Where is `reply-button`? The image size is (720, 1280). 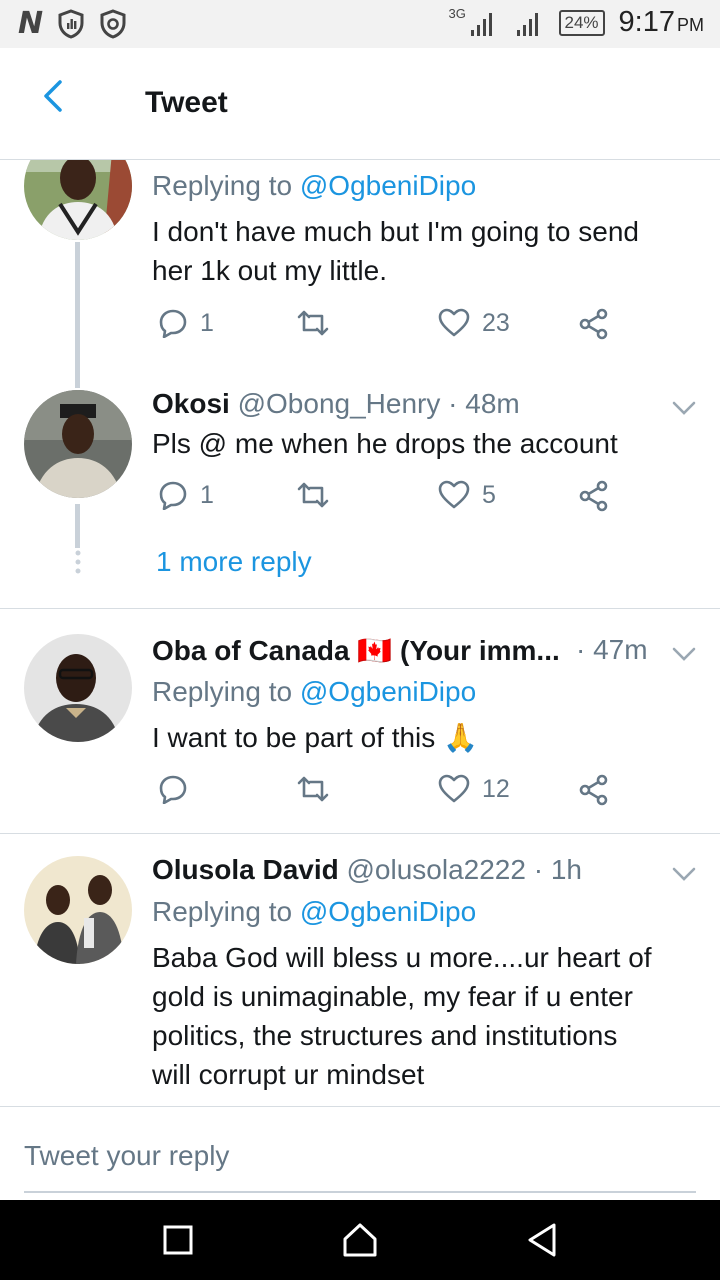
reply-button is located at coordinates (173, 789).